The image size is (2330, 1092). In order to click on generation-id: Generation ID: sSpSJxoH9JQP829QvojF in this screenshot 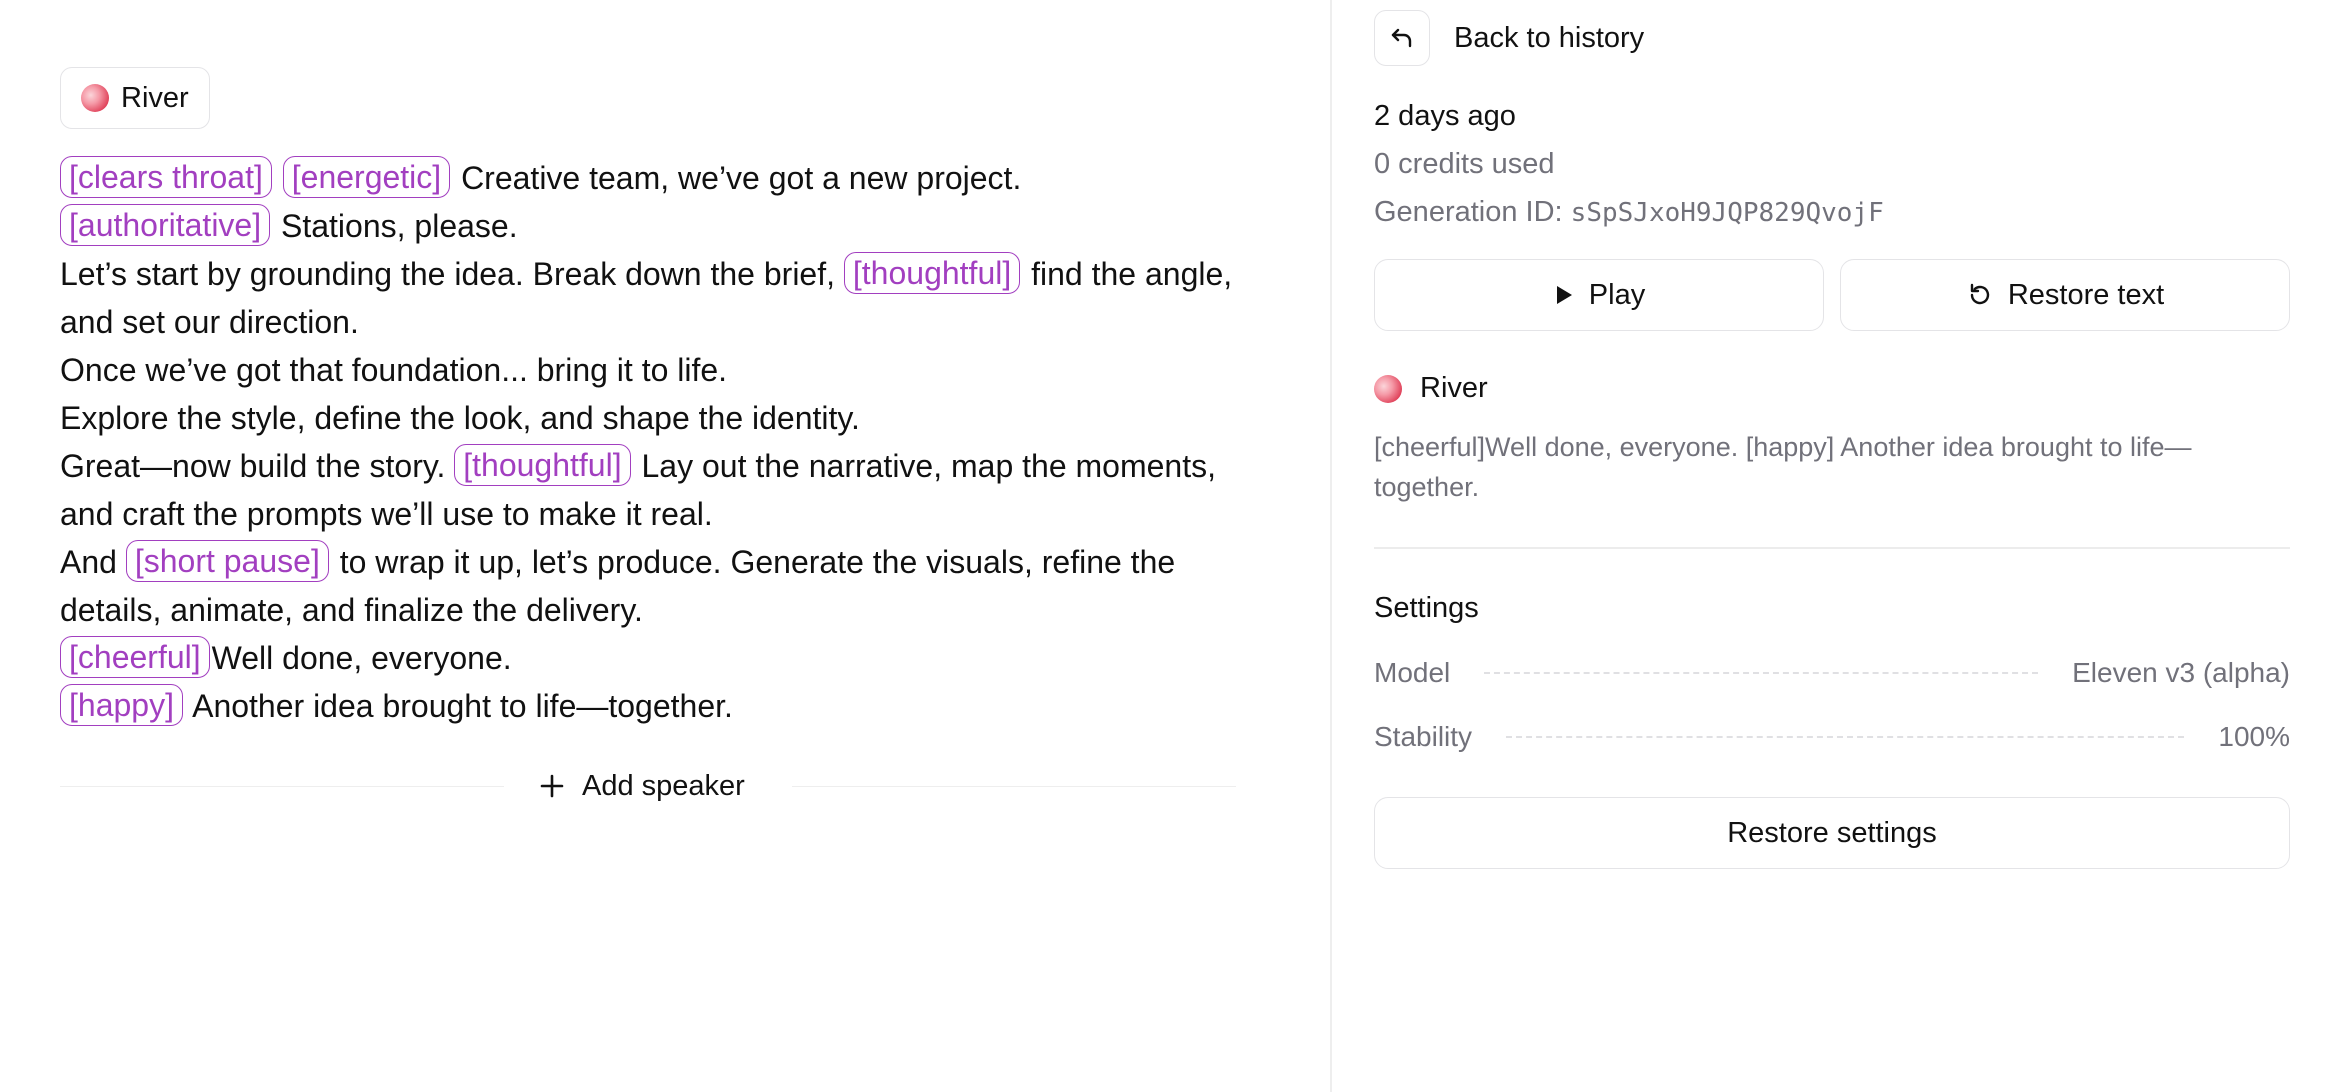, I will do `click(1629, 212)`.